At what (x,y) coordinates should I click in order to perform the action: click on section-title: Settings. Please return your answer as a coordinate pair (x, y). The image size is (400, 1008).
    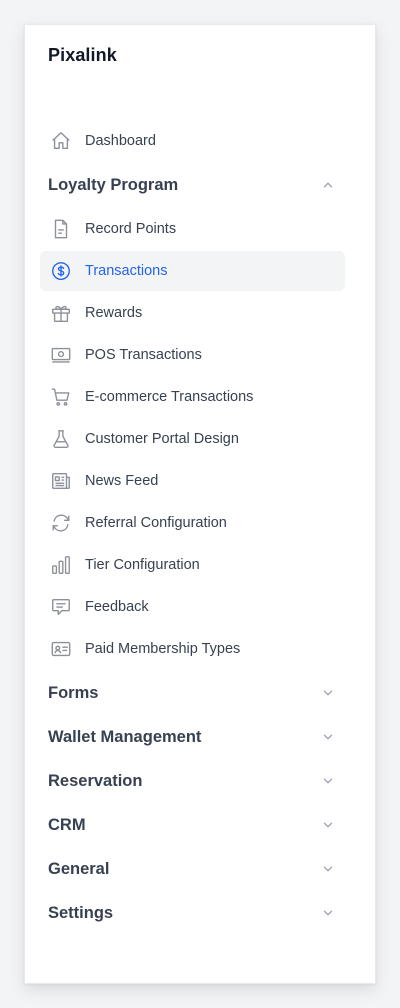
    Looking at the image, I should click on (81, 912).